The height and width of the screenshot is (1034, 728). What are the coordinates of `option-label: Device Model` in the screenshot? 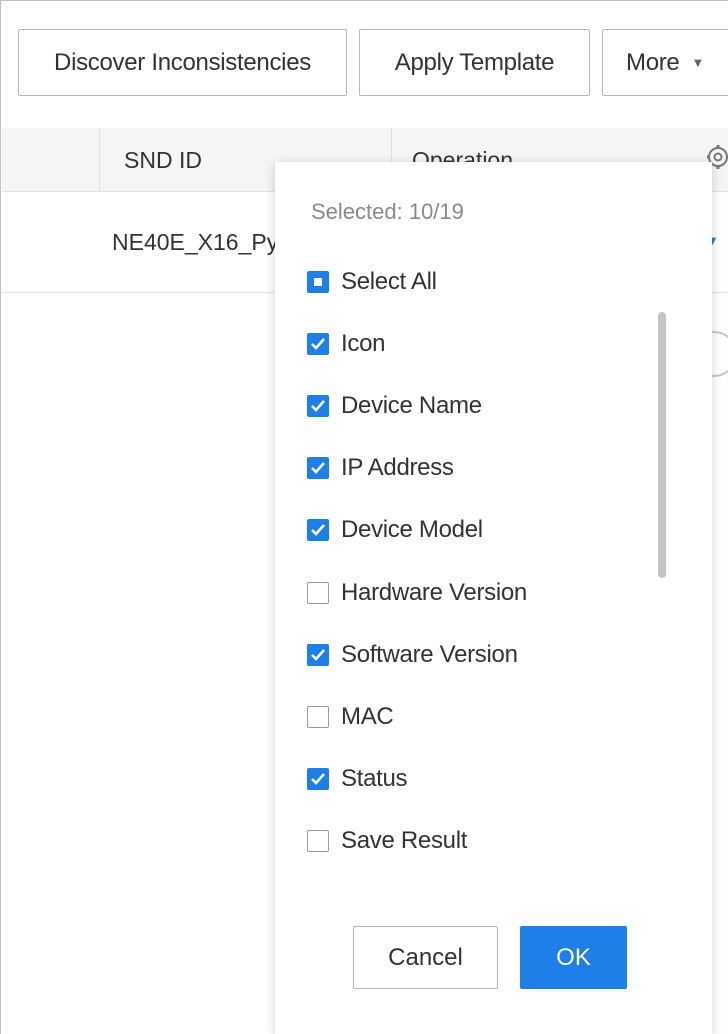 It's located at (412, 529).